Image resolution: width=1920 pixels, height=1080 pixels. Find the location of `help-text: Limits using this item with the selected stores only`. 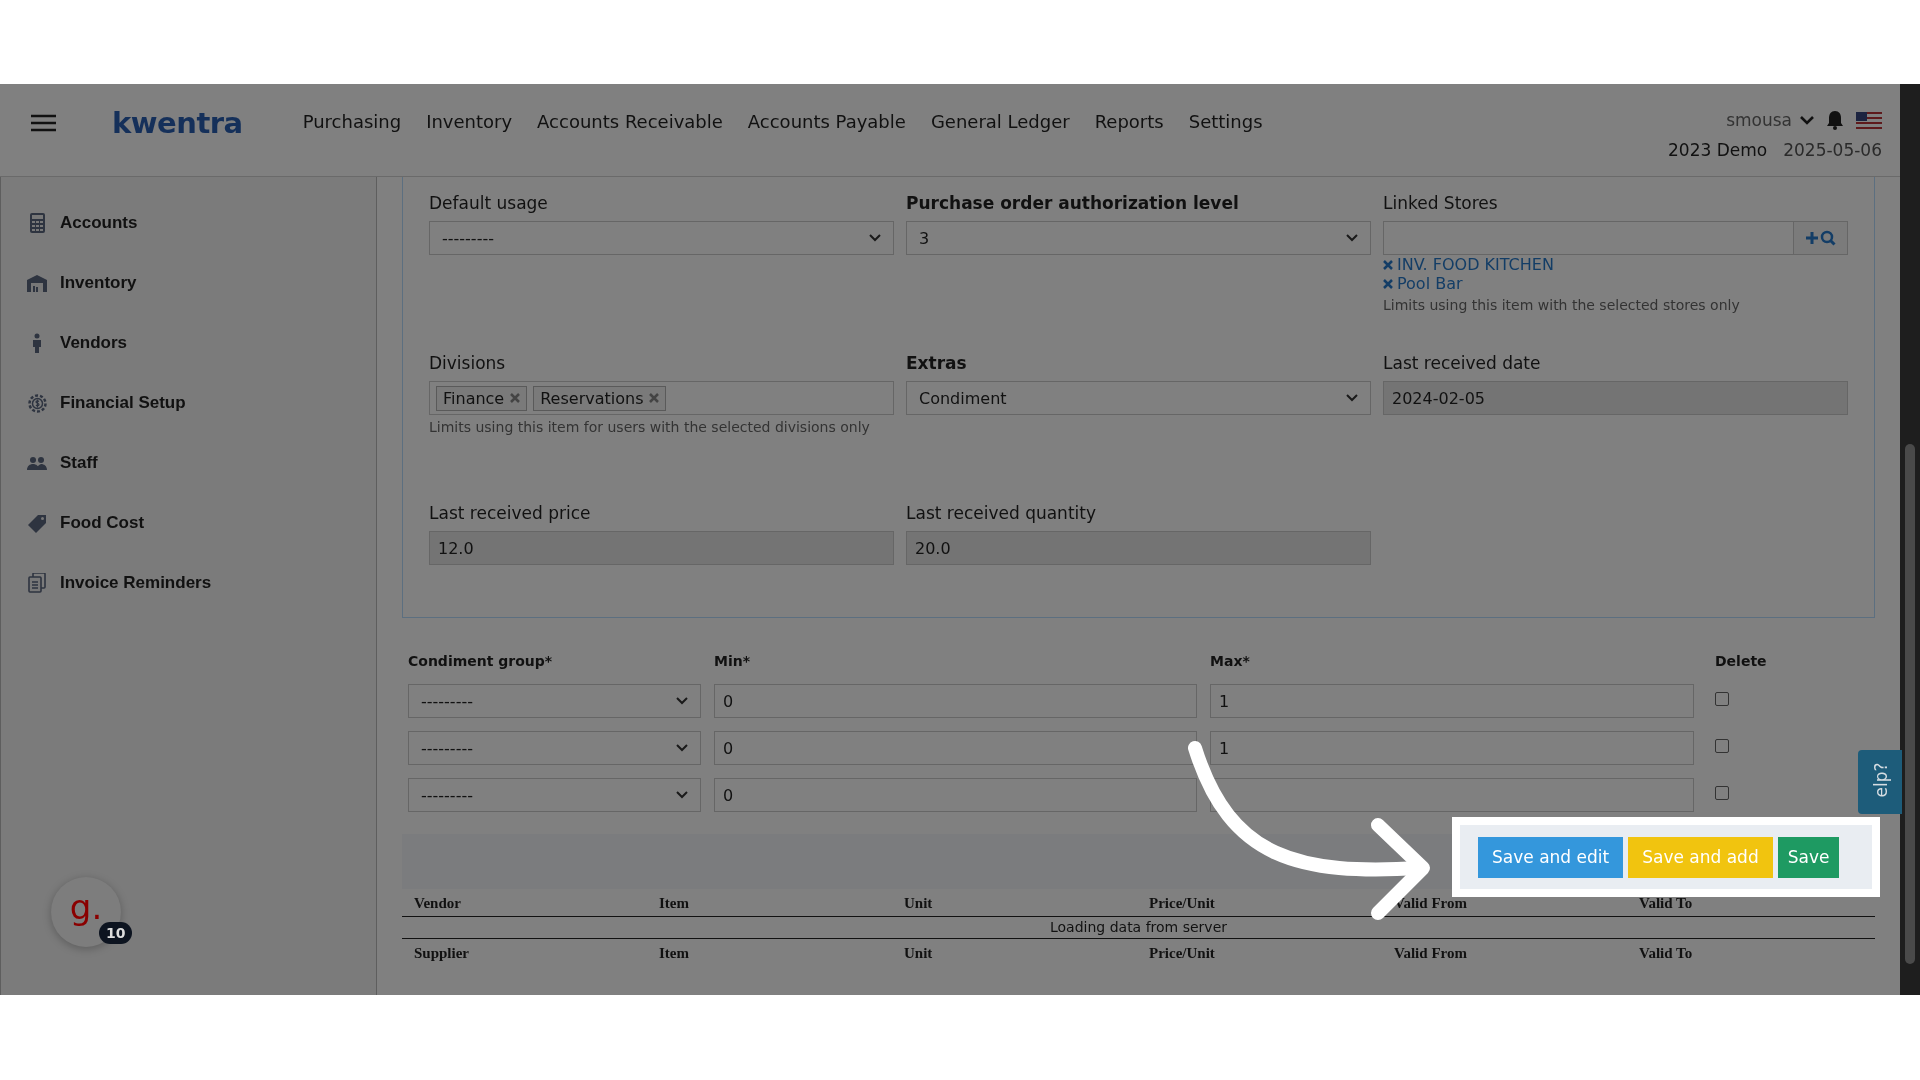

help-text: Limits using this item with the selected stores only is located at coordinates (1562, 305).